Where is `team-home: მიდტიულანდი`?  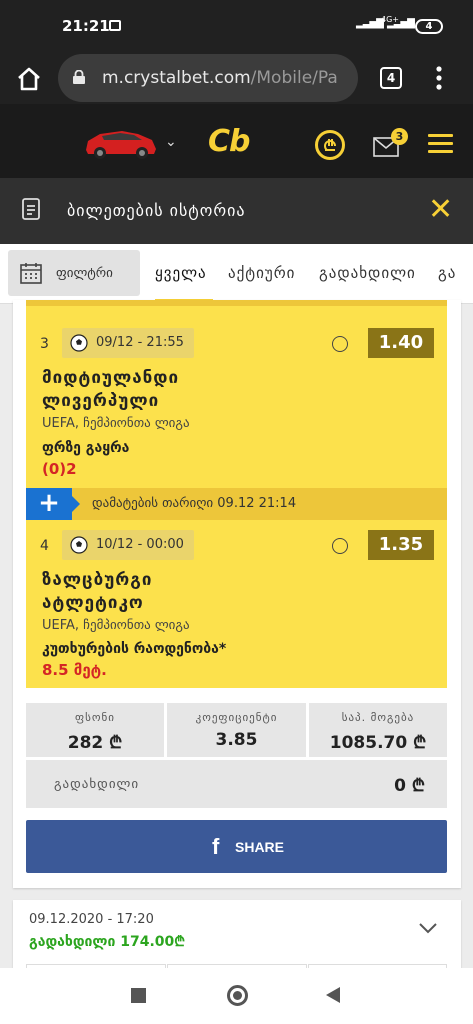
team-home: მიდტიულანდი is located at coordinates (111, 378).